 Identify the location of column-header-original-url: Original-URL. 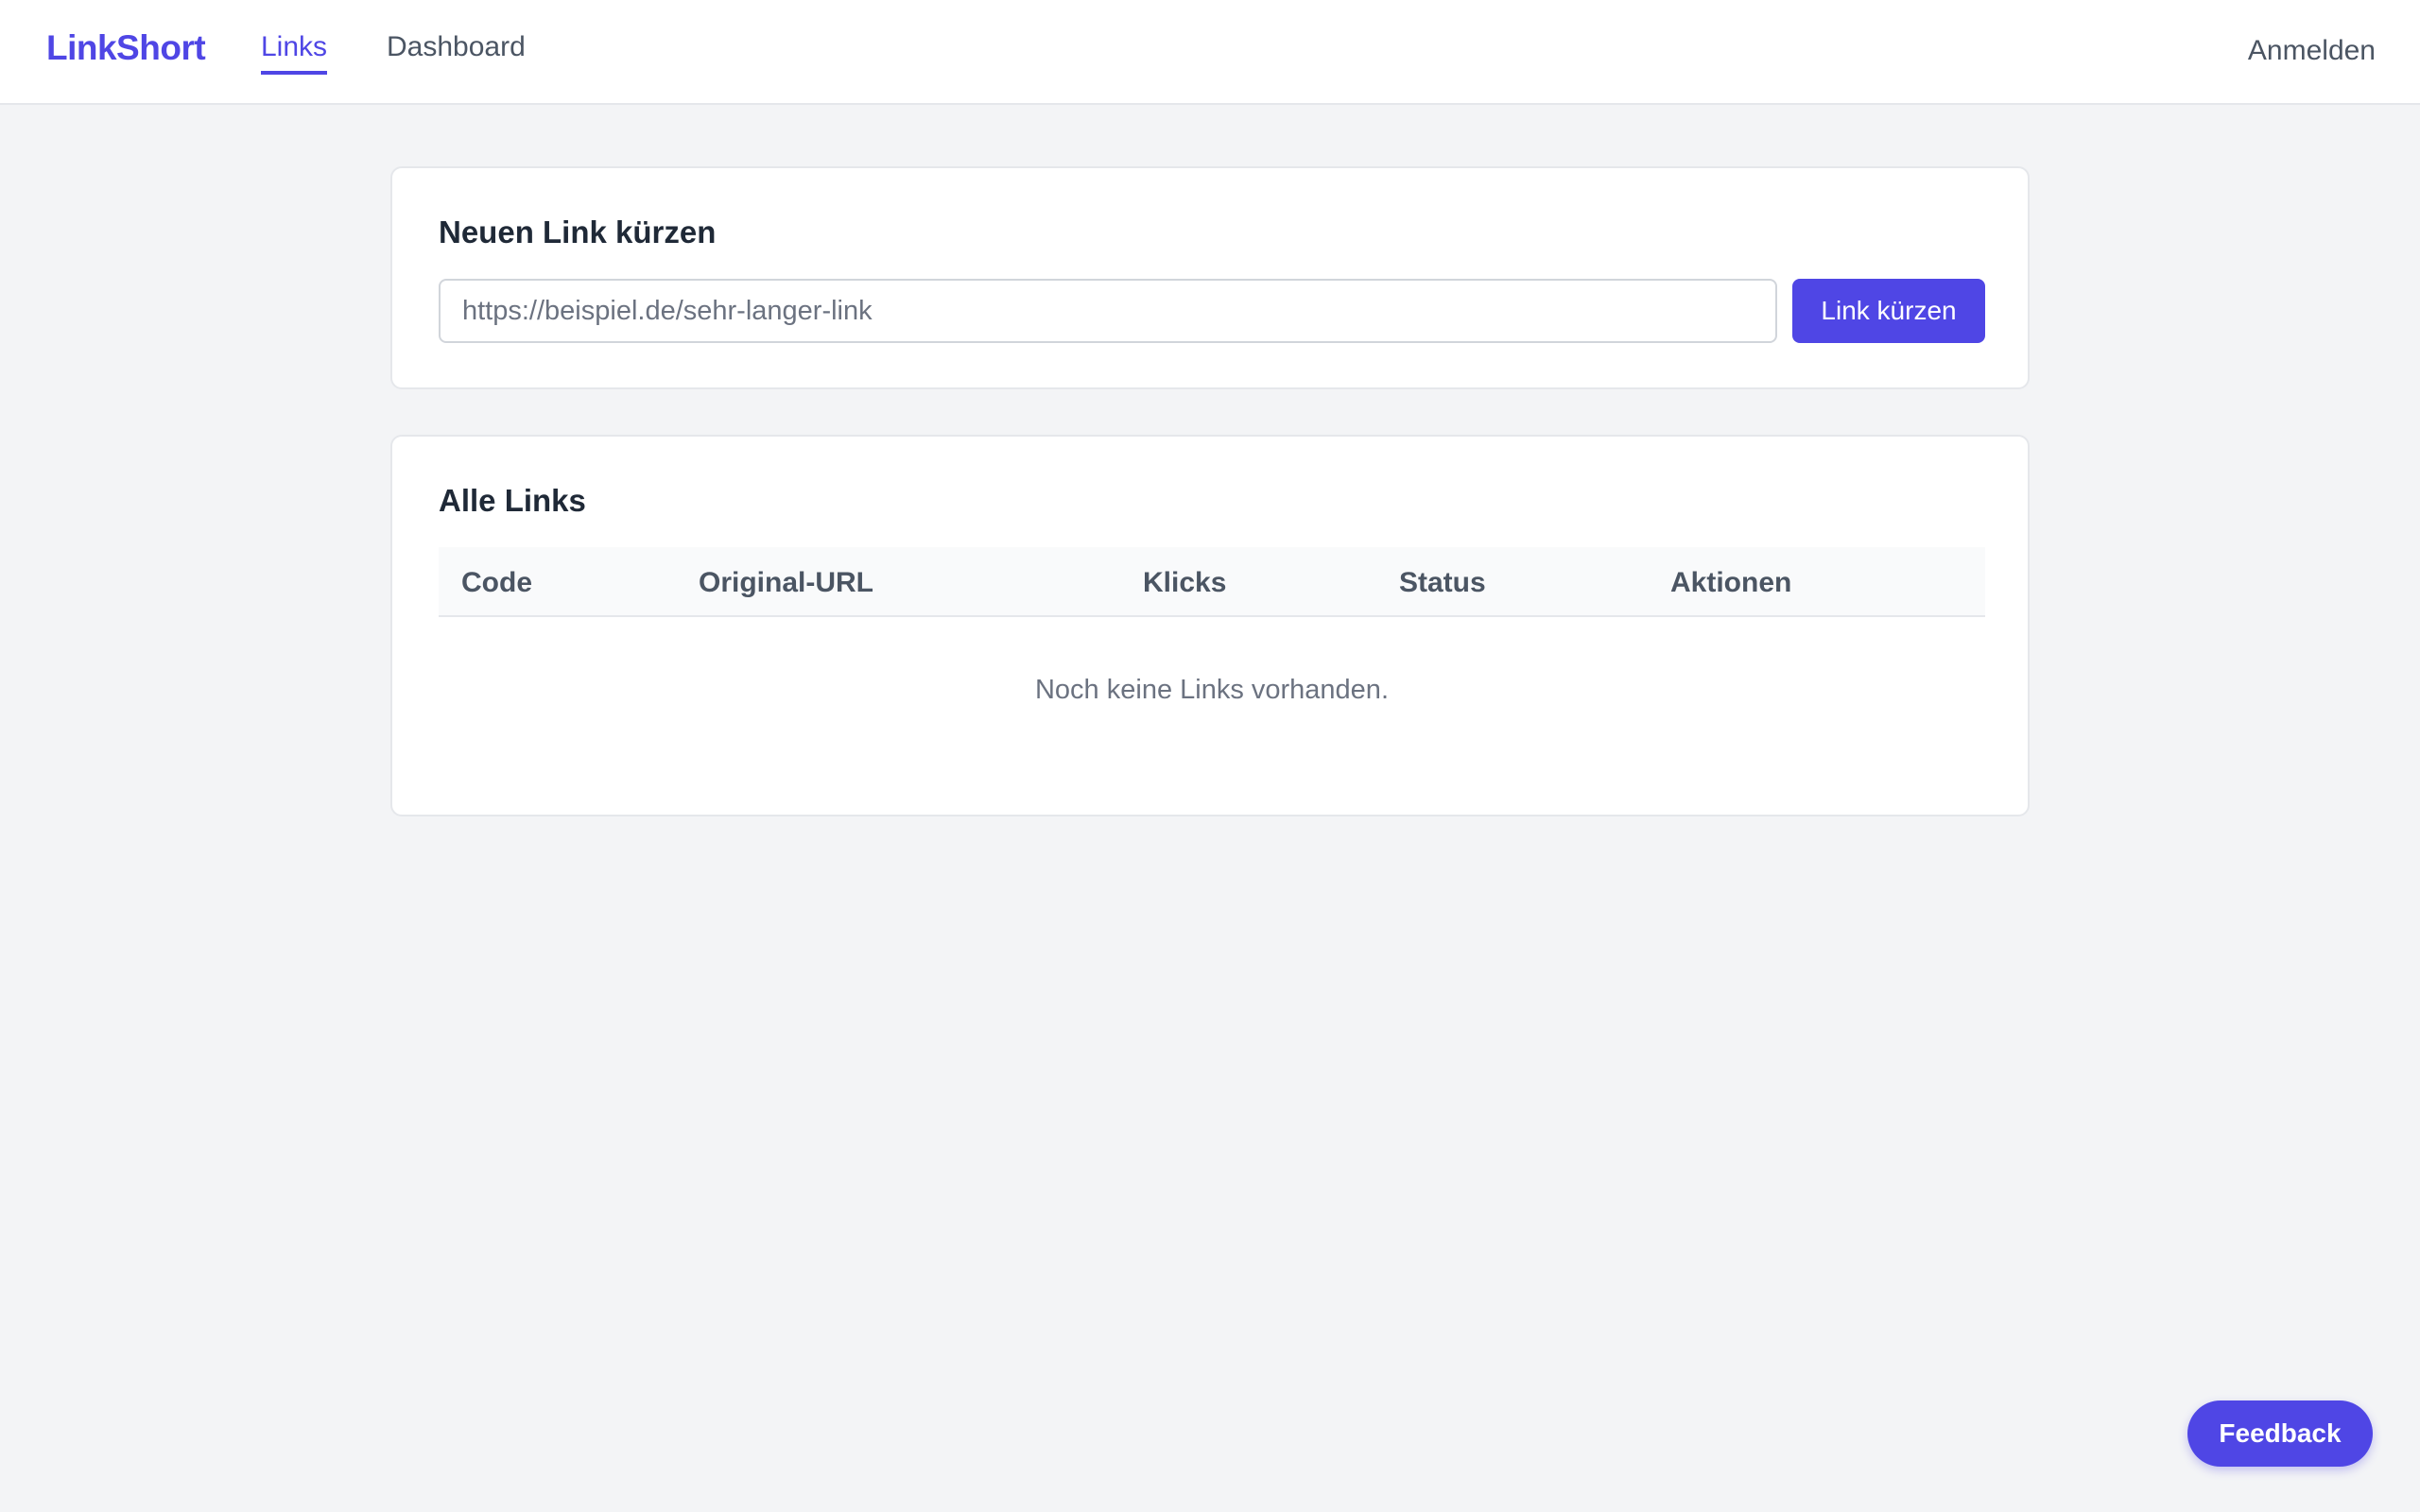
(786, 582).